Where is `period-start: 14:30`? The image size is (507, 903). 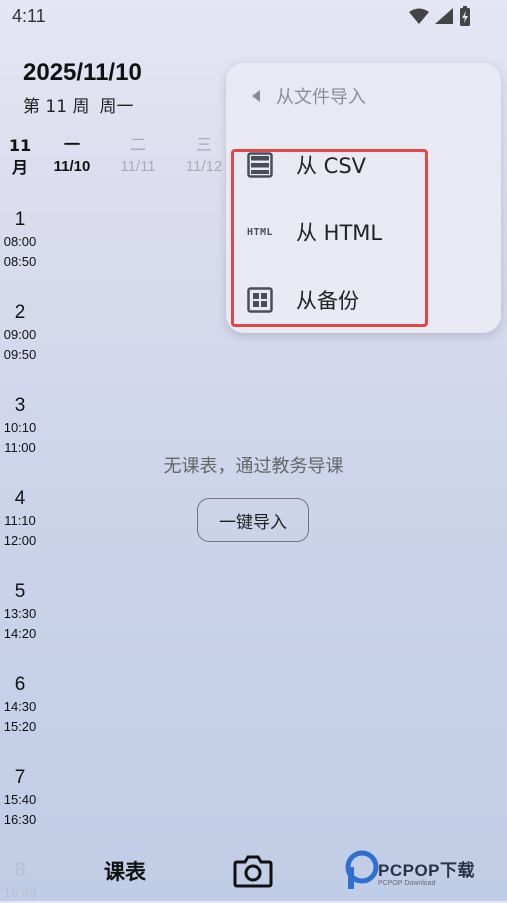
period-start: 14:30 is located at coordinates (20, 706).